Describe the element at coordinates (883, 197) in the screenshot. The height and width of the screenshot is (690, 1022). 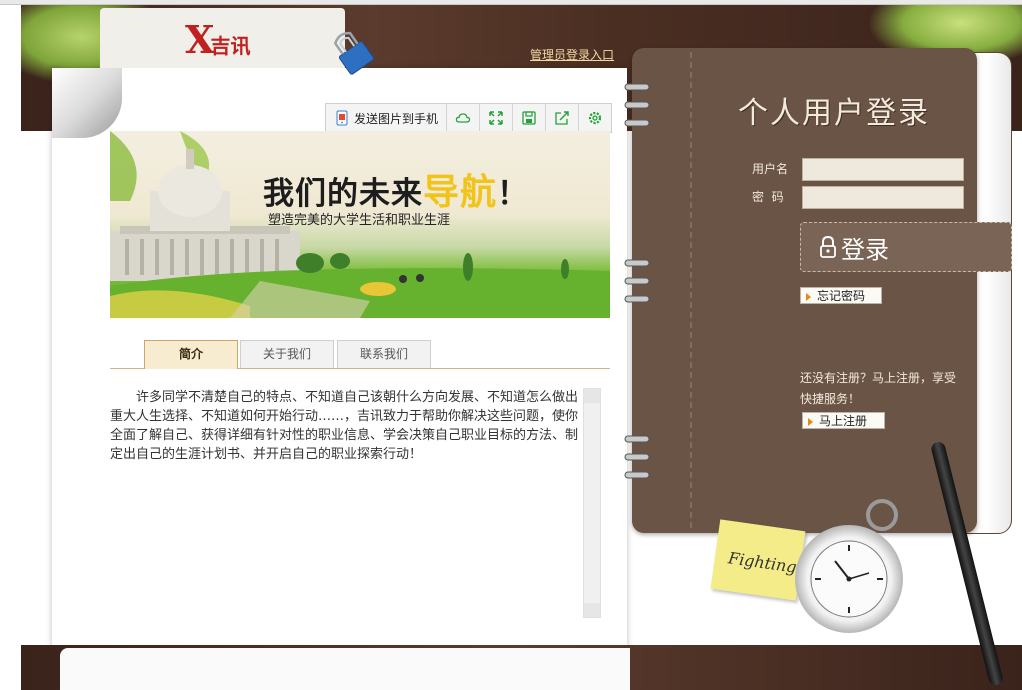
I see `password-input` at that location.